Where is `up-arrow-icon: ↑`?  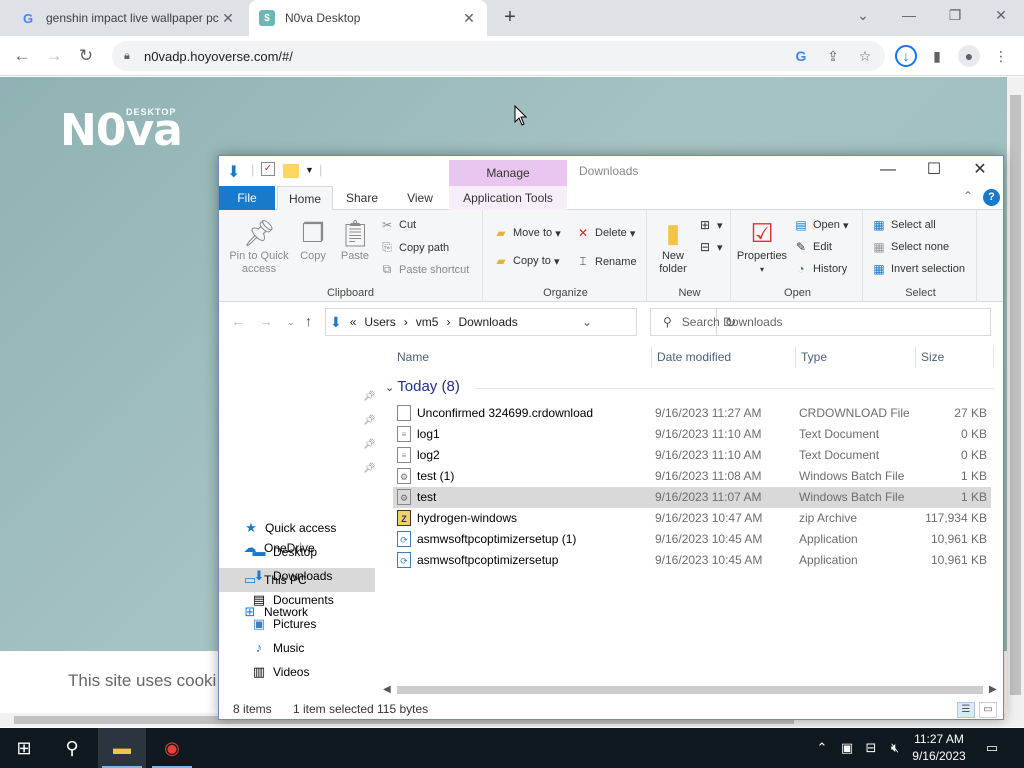
up-arrow-icon: ↑ is located at coordinates (308, 321).